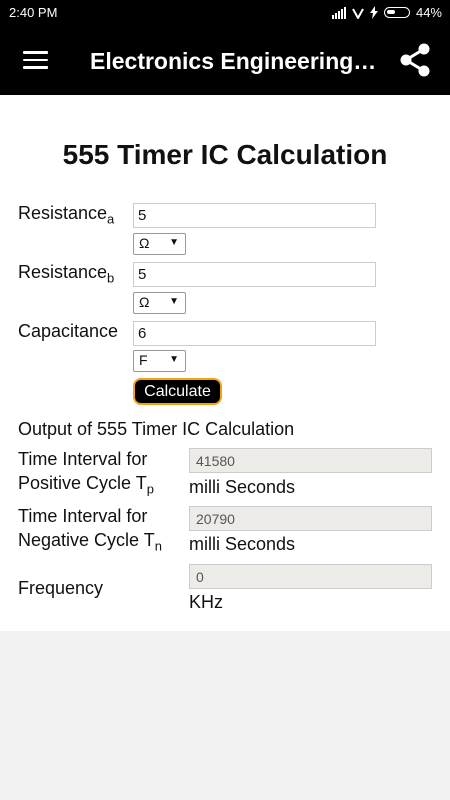 The height and width of the screenshot is (800, 450). I want to click on page-title: 555 Timer IC Calculation, so click(225, 154).